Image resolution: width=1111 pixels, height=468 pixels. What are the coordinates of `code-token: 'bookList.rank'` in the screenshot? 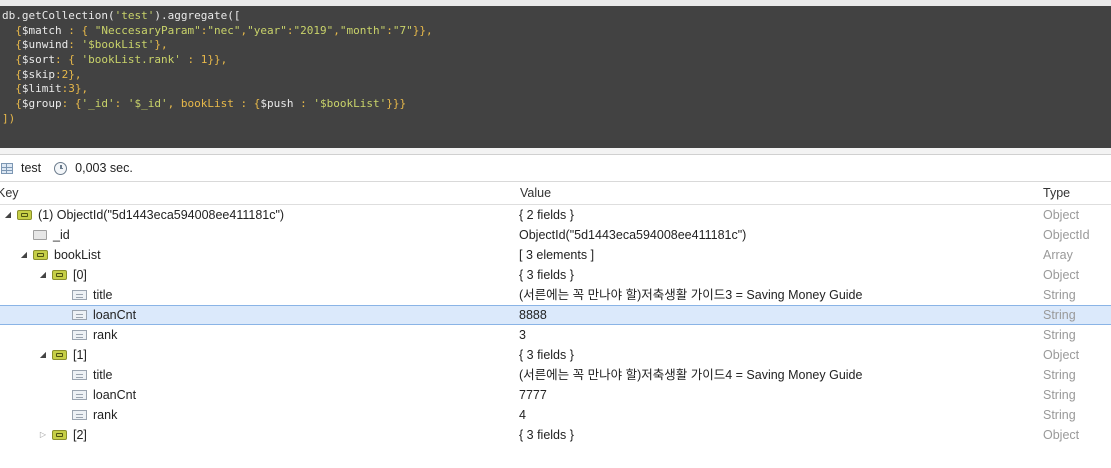 It's located at (131, 60).